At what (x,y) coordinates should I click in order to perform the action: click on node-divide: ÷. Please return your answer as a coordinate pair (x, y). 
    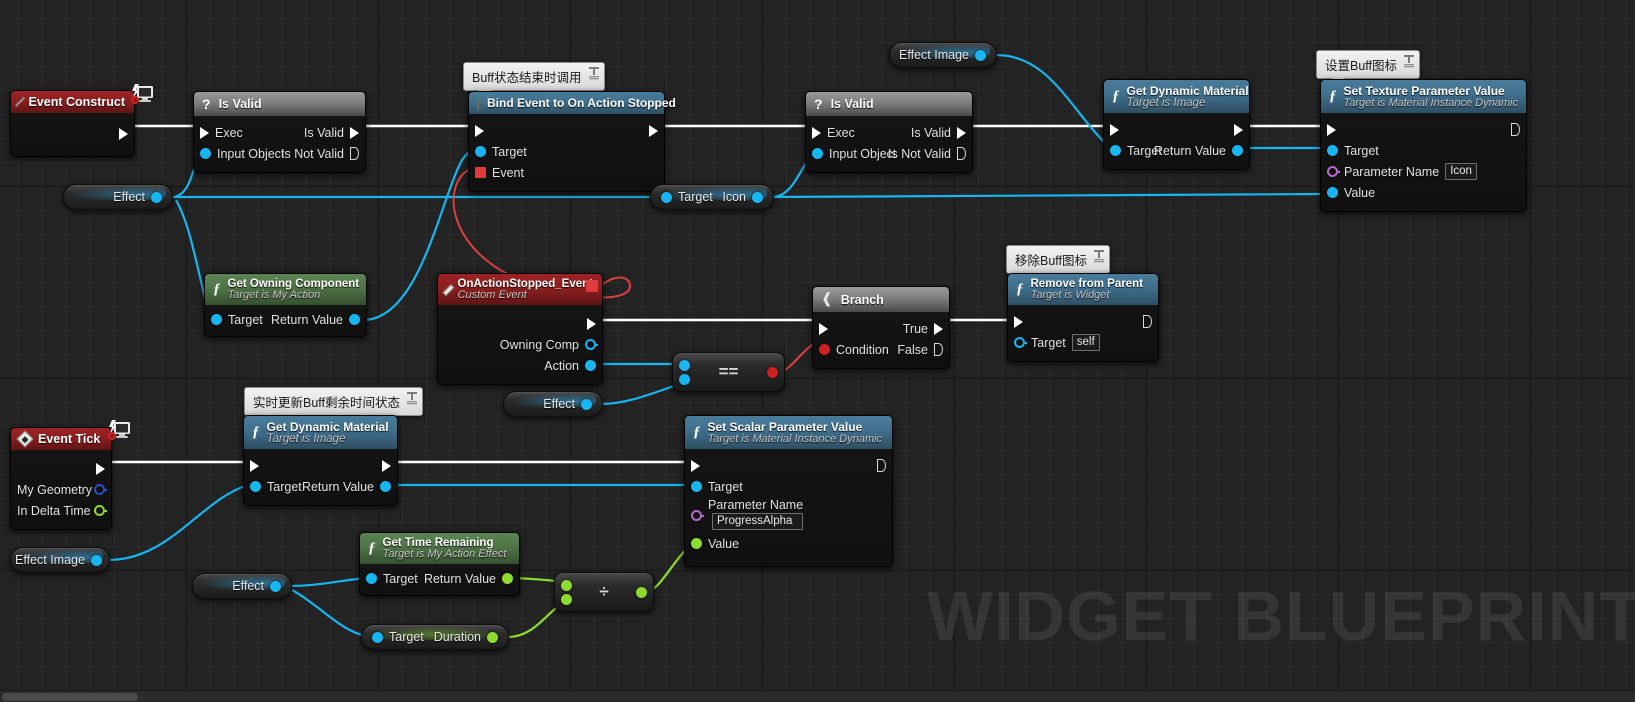
    Looking at the image, I should click on (604, 592).